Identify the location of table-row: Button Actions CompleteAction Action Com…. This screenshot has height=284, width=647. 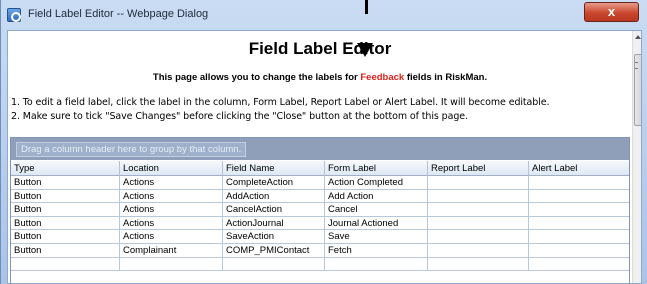
(320, 183).